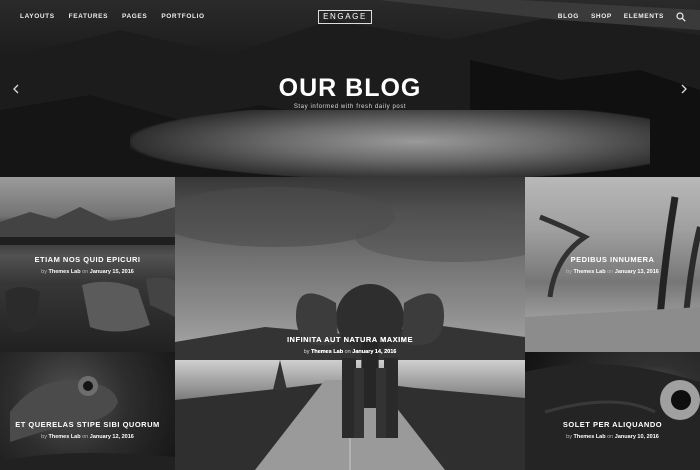 The width and height of the screenshot is (700, 470). I want to click on post-meta: by Themes Lab on January 12, 2016, so click(87, 437).